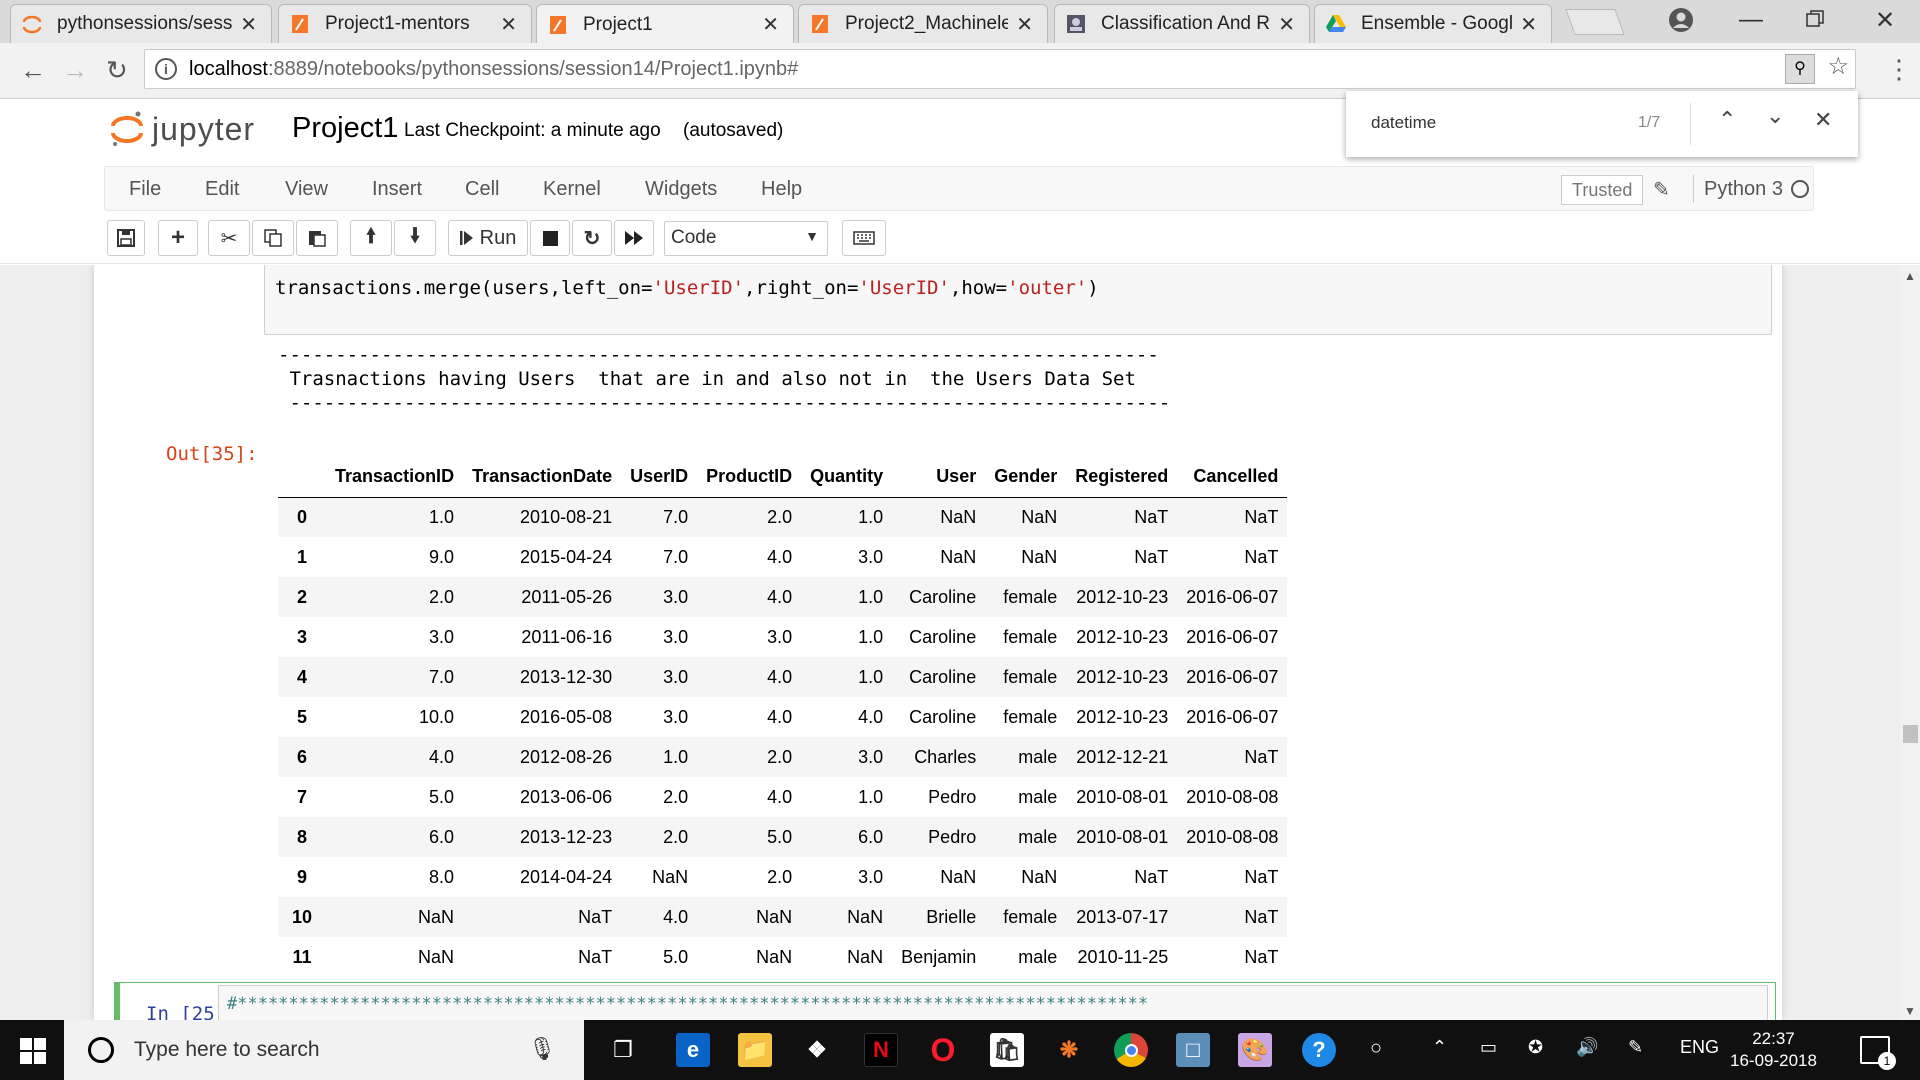 This screenshot has width=1920, height=1080. What do you see at coordinates (1635, 1047) in the screenshot?
I see `pen-icon: ✎` at bounding box center [1635, 1047].